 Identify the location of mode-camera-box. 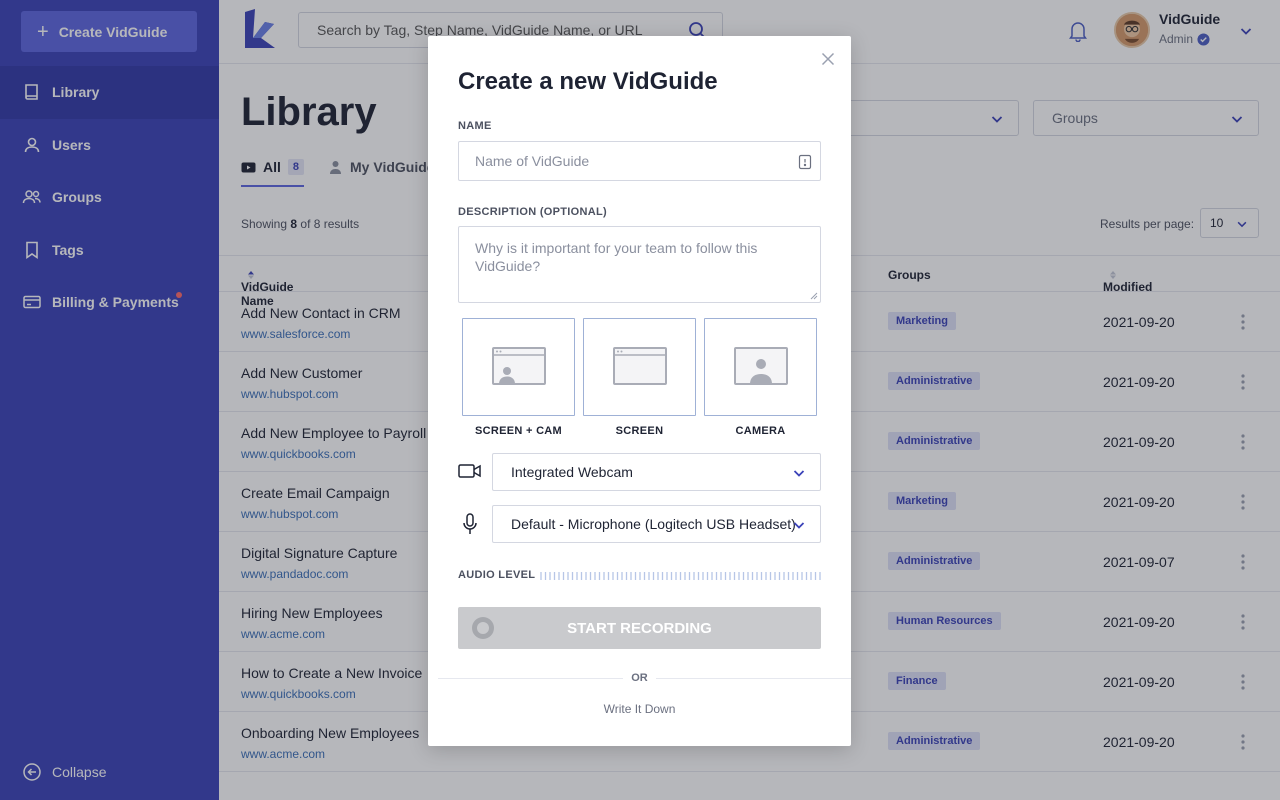
(760, 367).